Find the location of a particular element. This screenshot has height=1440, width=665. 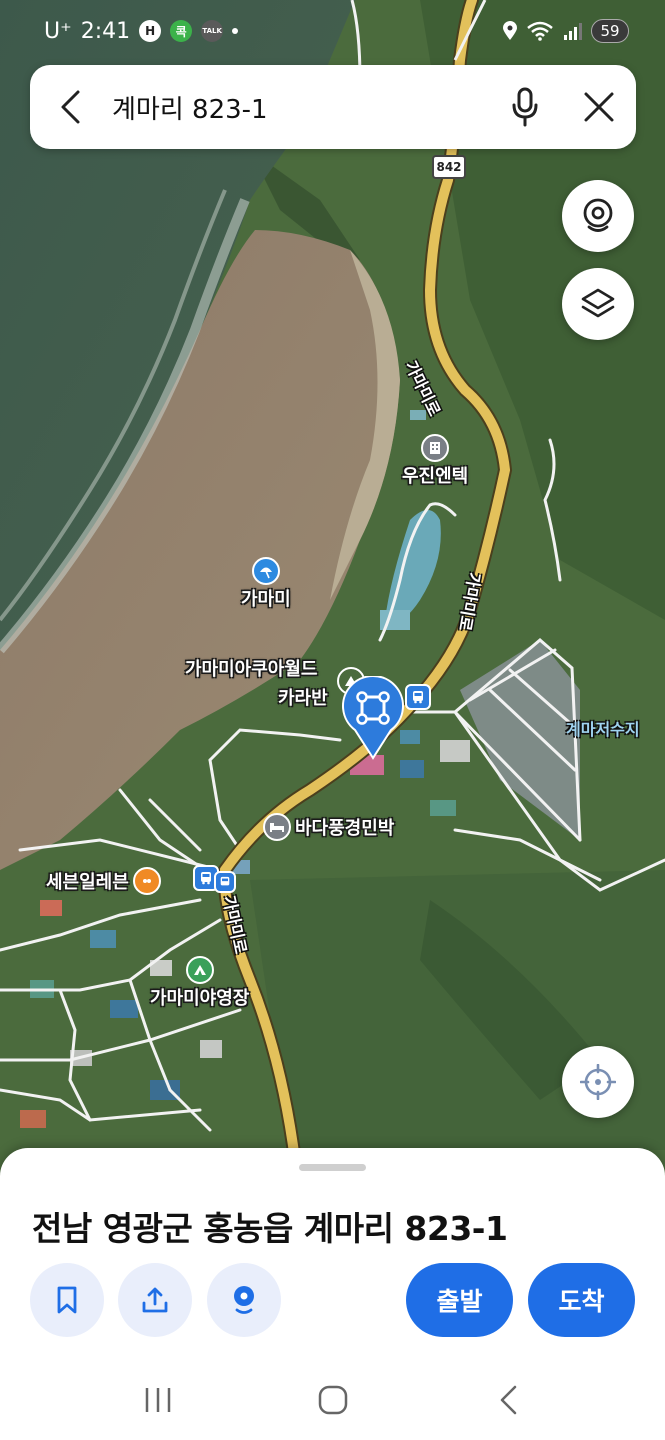

recent-apps-button is located at coordinates (158, 1400).